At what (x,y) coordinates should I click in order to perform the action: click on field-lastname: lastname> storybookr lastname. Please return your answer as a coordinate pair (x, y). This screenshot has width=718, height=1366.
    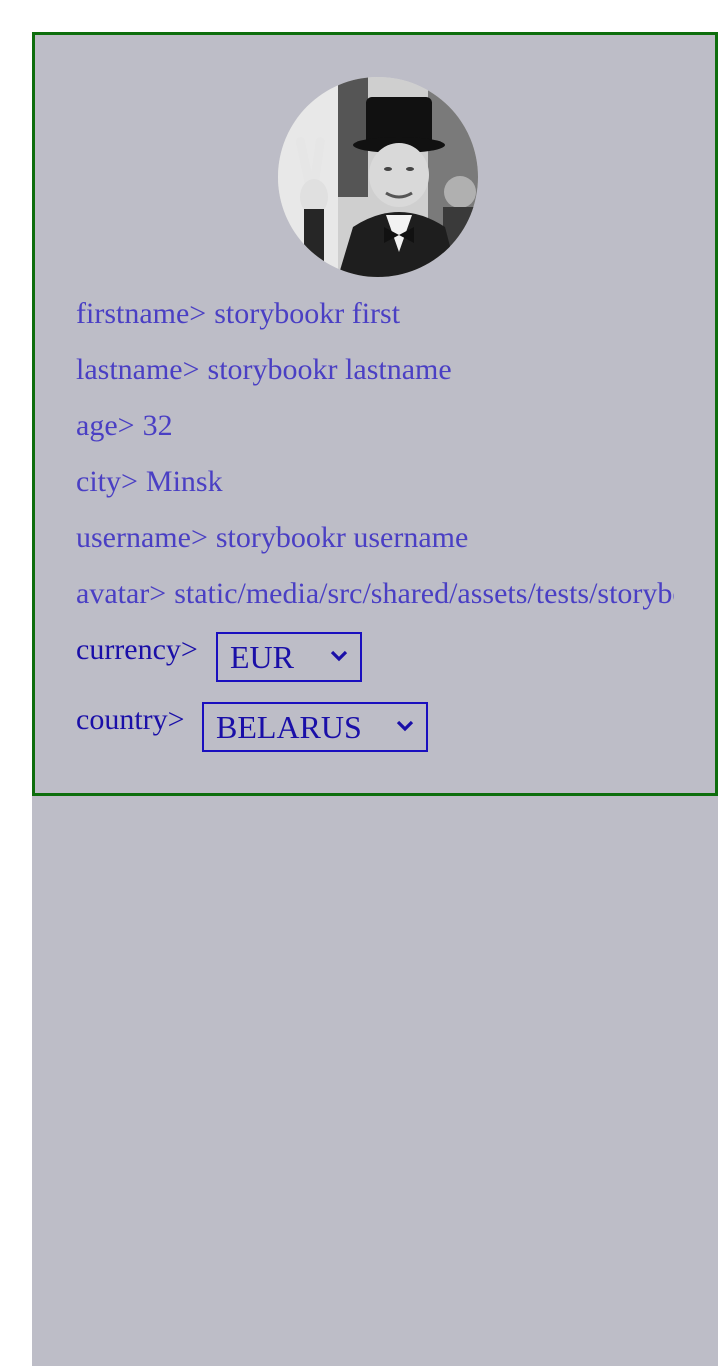
    Looking at the image, I should click on (264, 370).